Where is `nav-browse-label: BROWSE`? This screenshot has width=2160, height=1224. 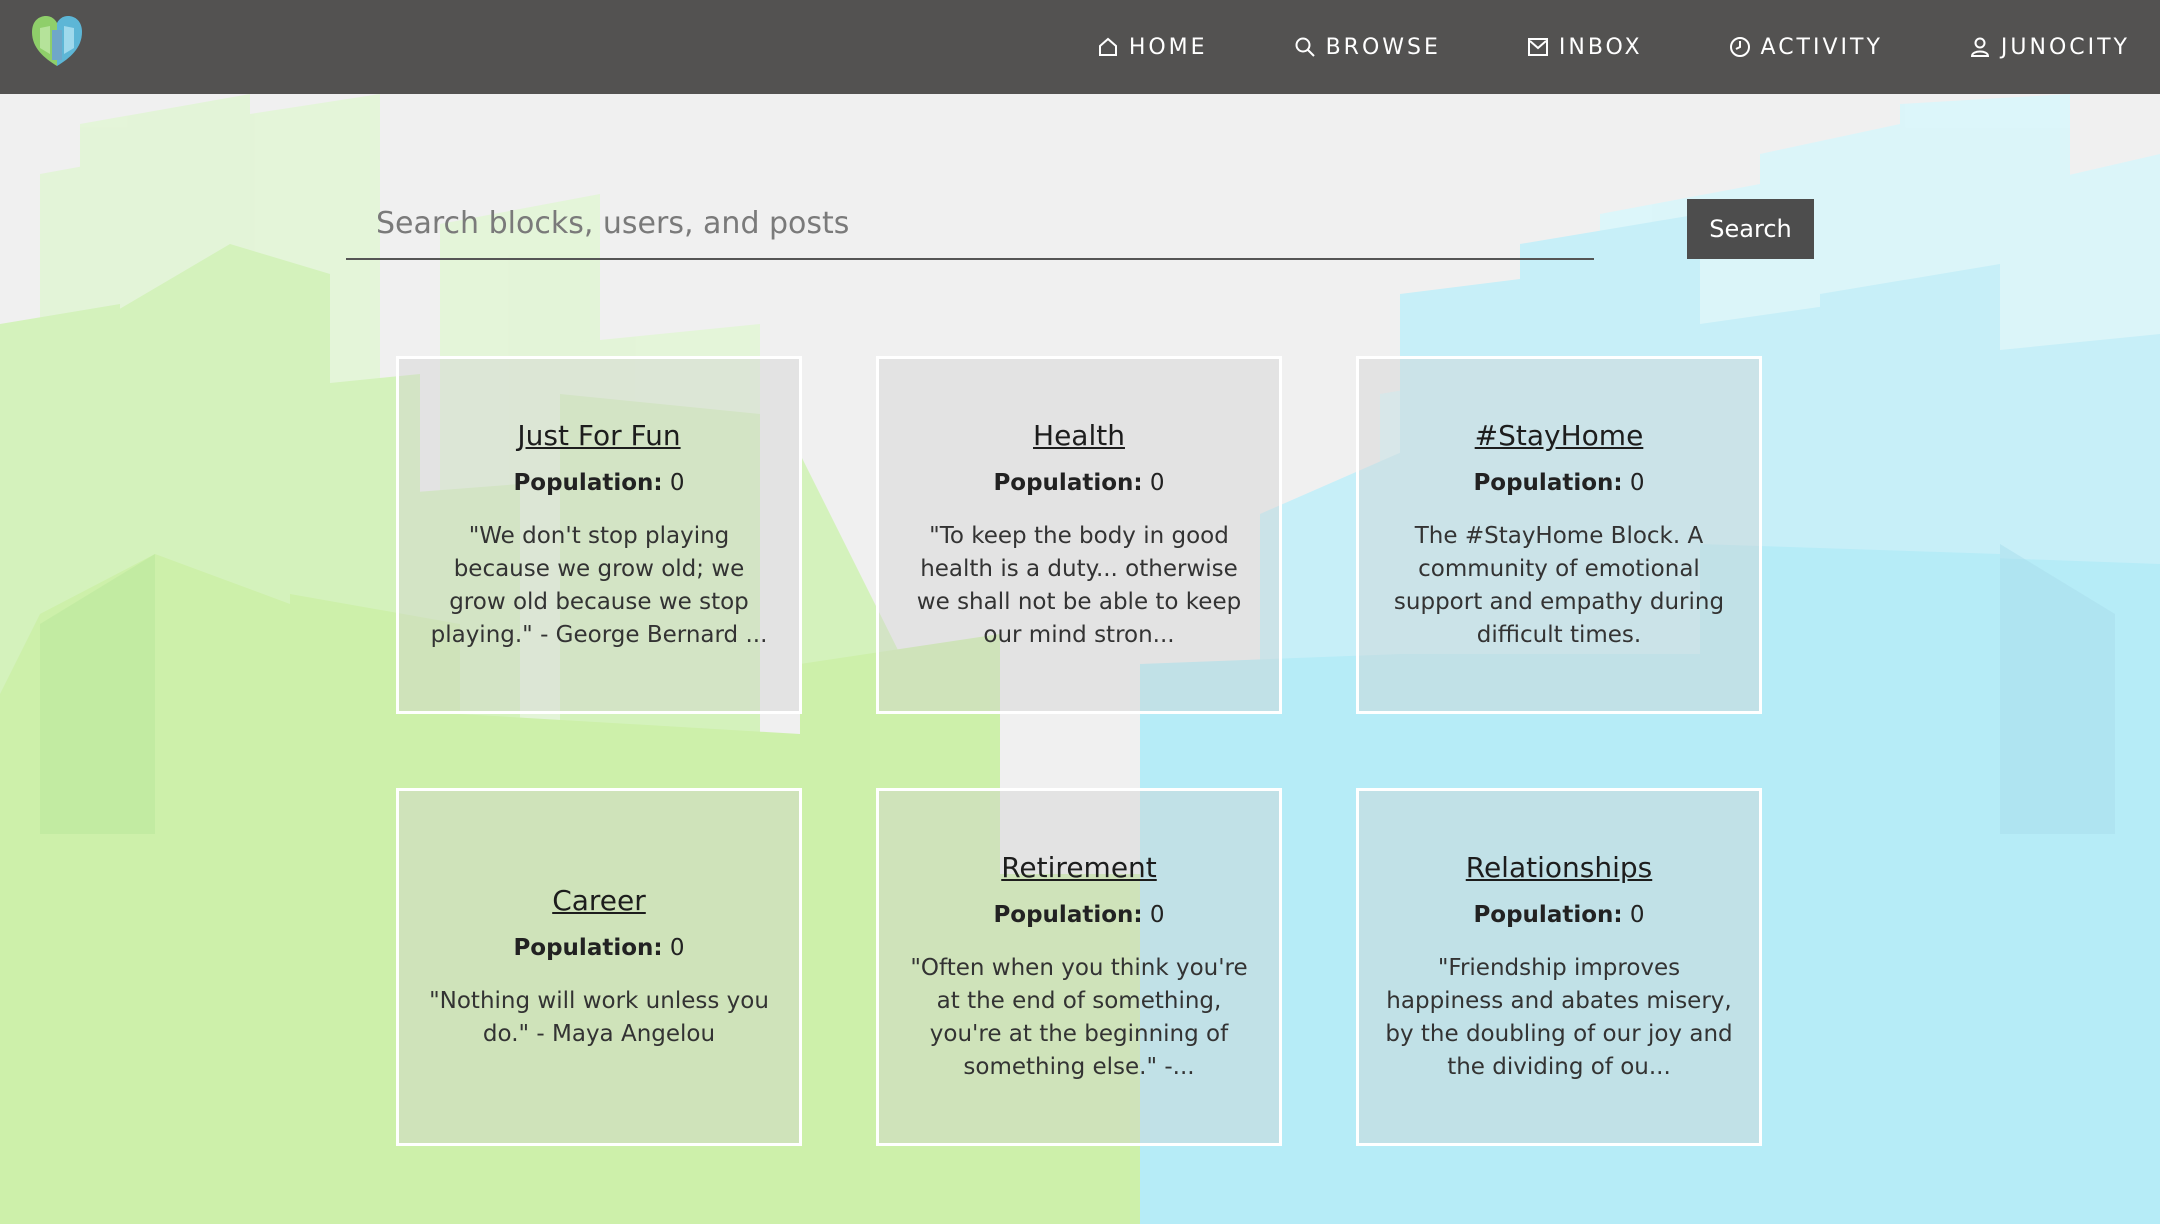
nav-browse-label: BROWSE is located at coordinates (1383, 47).